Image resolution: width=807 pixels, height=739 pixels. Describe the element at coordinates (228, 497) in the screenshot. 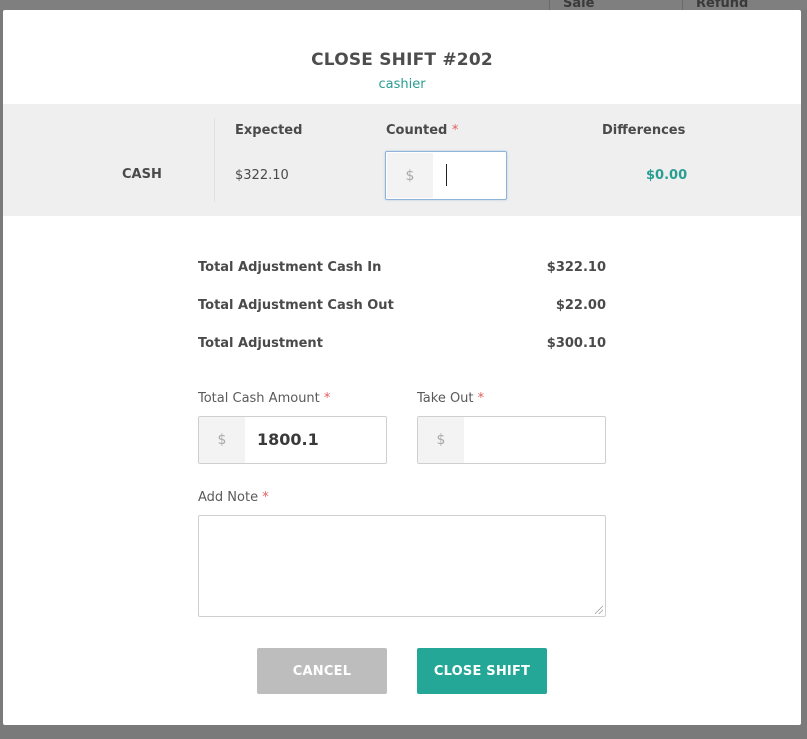

I see `add-note-label-text: Add Note` at that location.